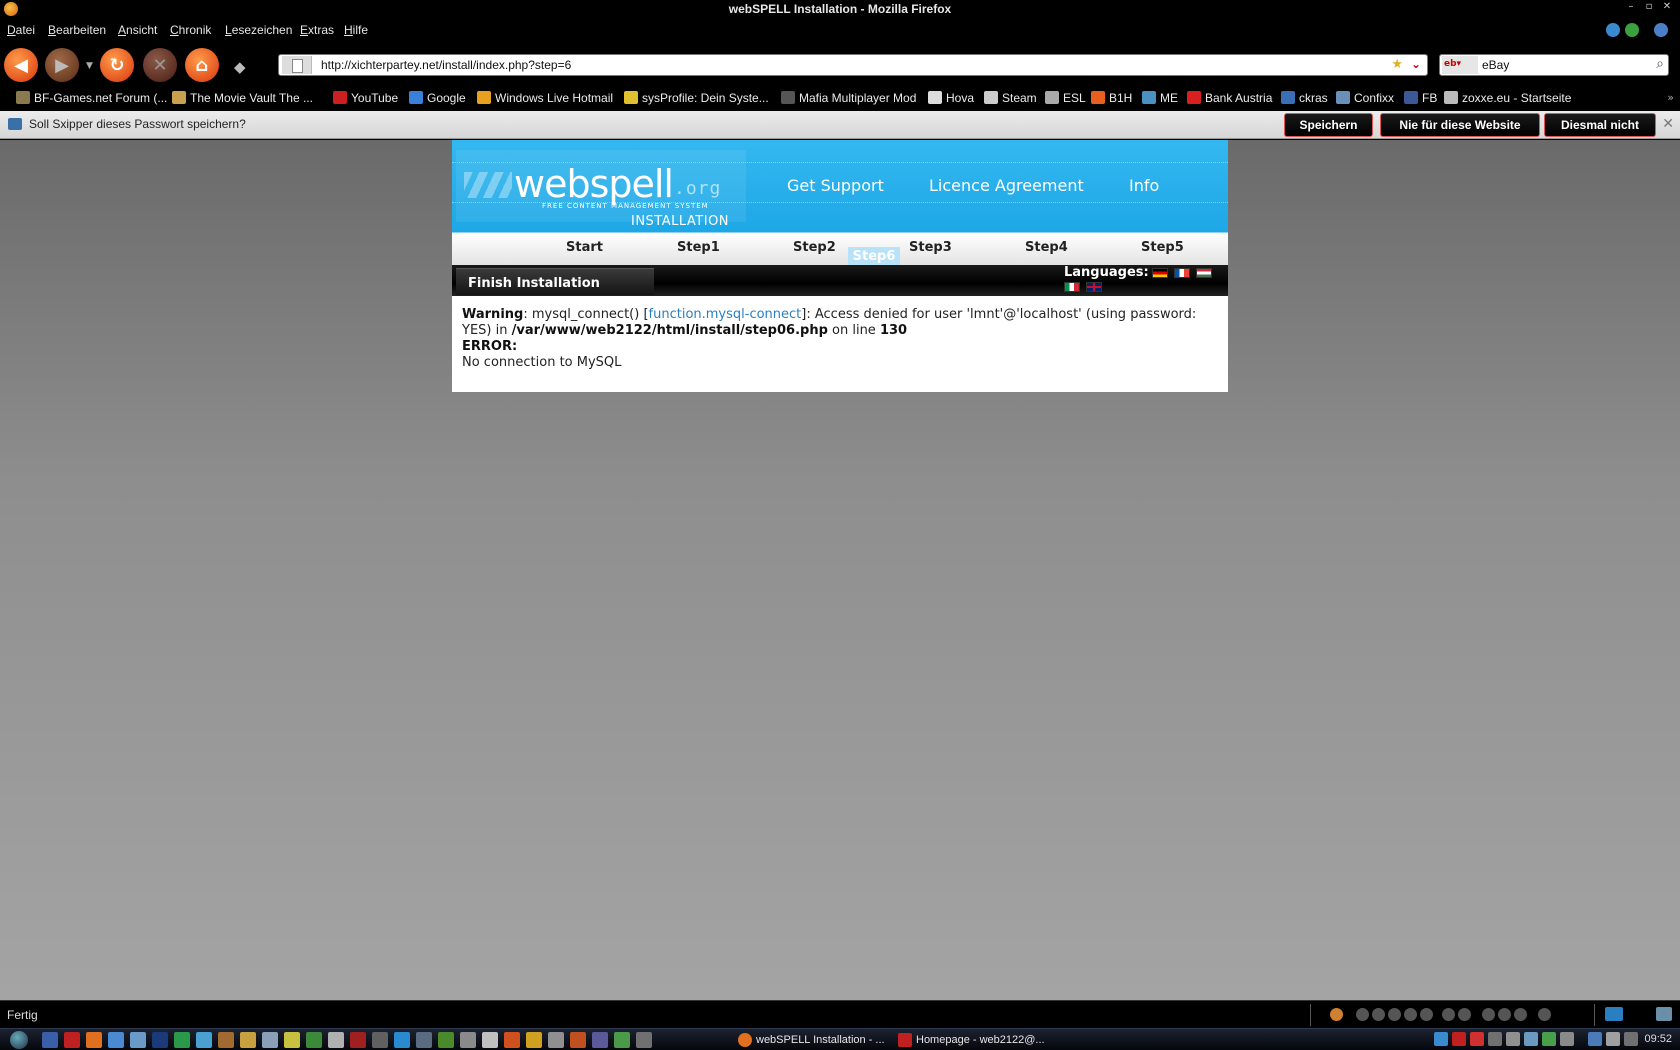 Image resolution: width=1680 pixels, height=1050 pixels. What do you see at coordinates (835, 185) in the screenshot?
I see `get-support-link: Get Support` at bounding box center [835, 185].